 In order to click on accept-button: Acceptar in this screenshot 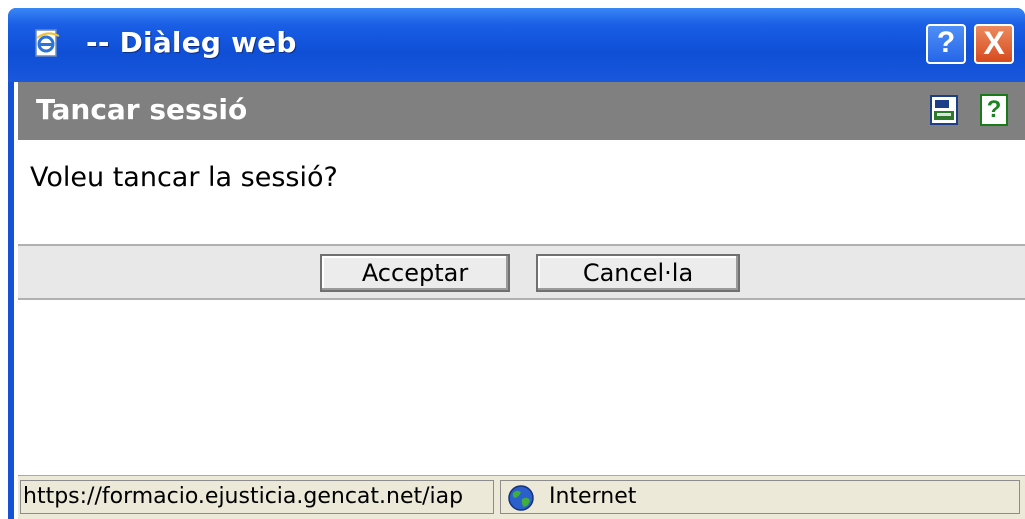, I will do `click(415, 273)`.